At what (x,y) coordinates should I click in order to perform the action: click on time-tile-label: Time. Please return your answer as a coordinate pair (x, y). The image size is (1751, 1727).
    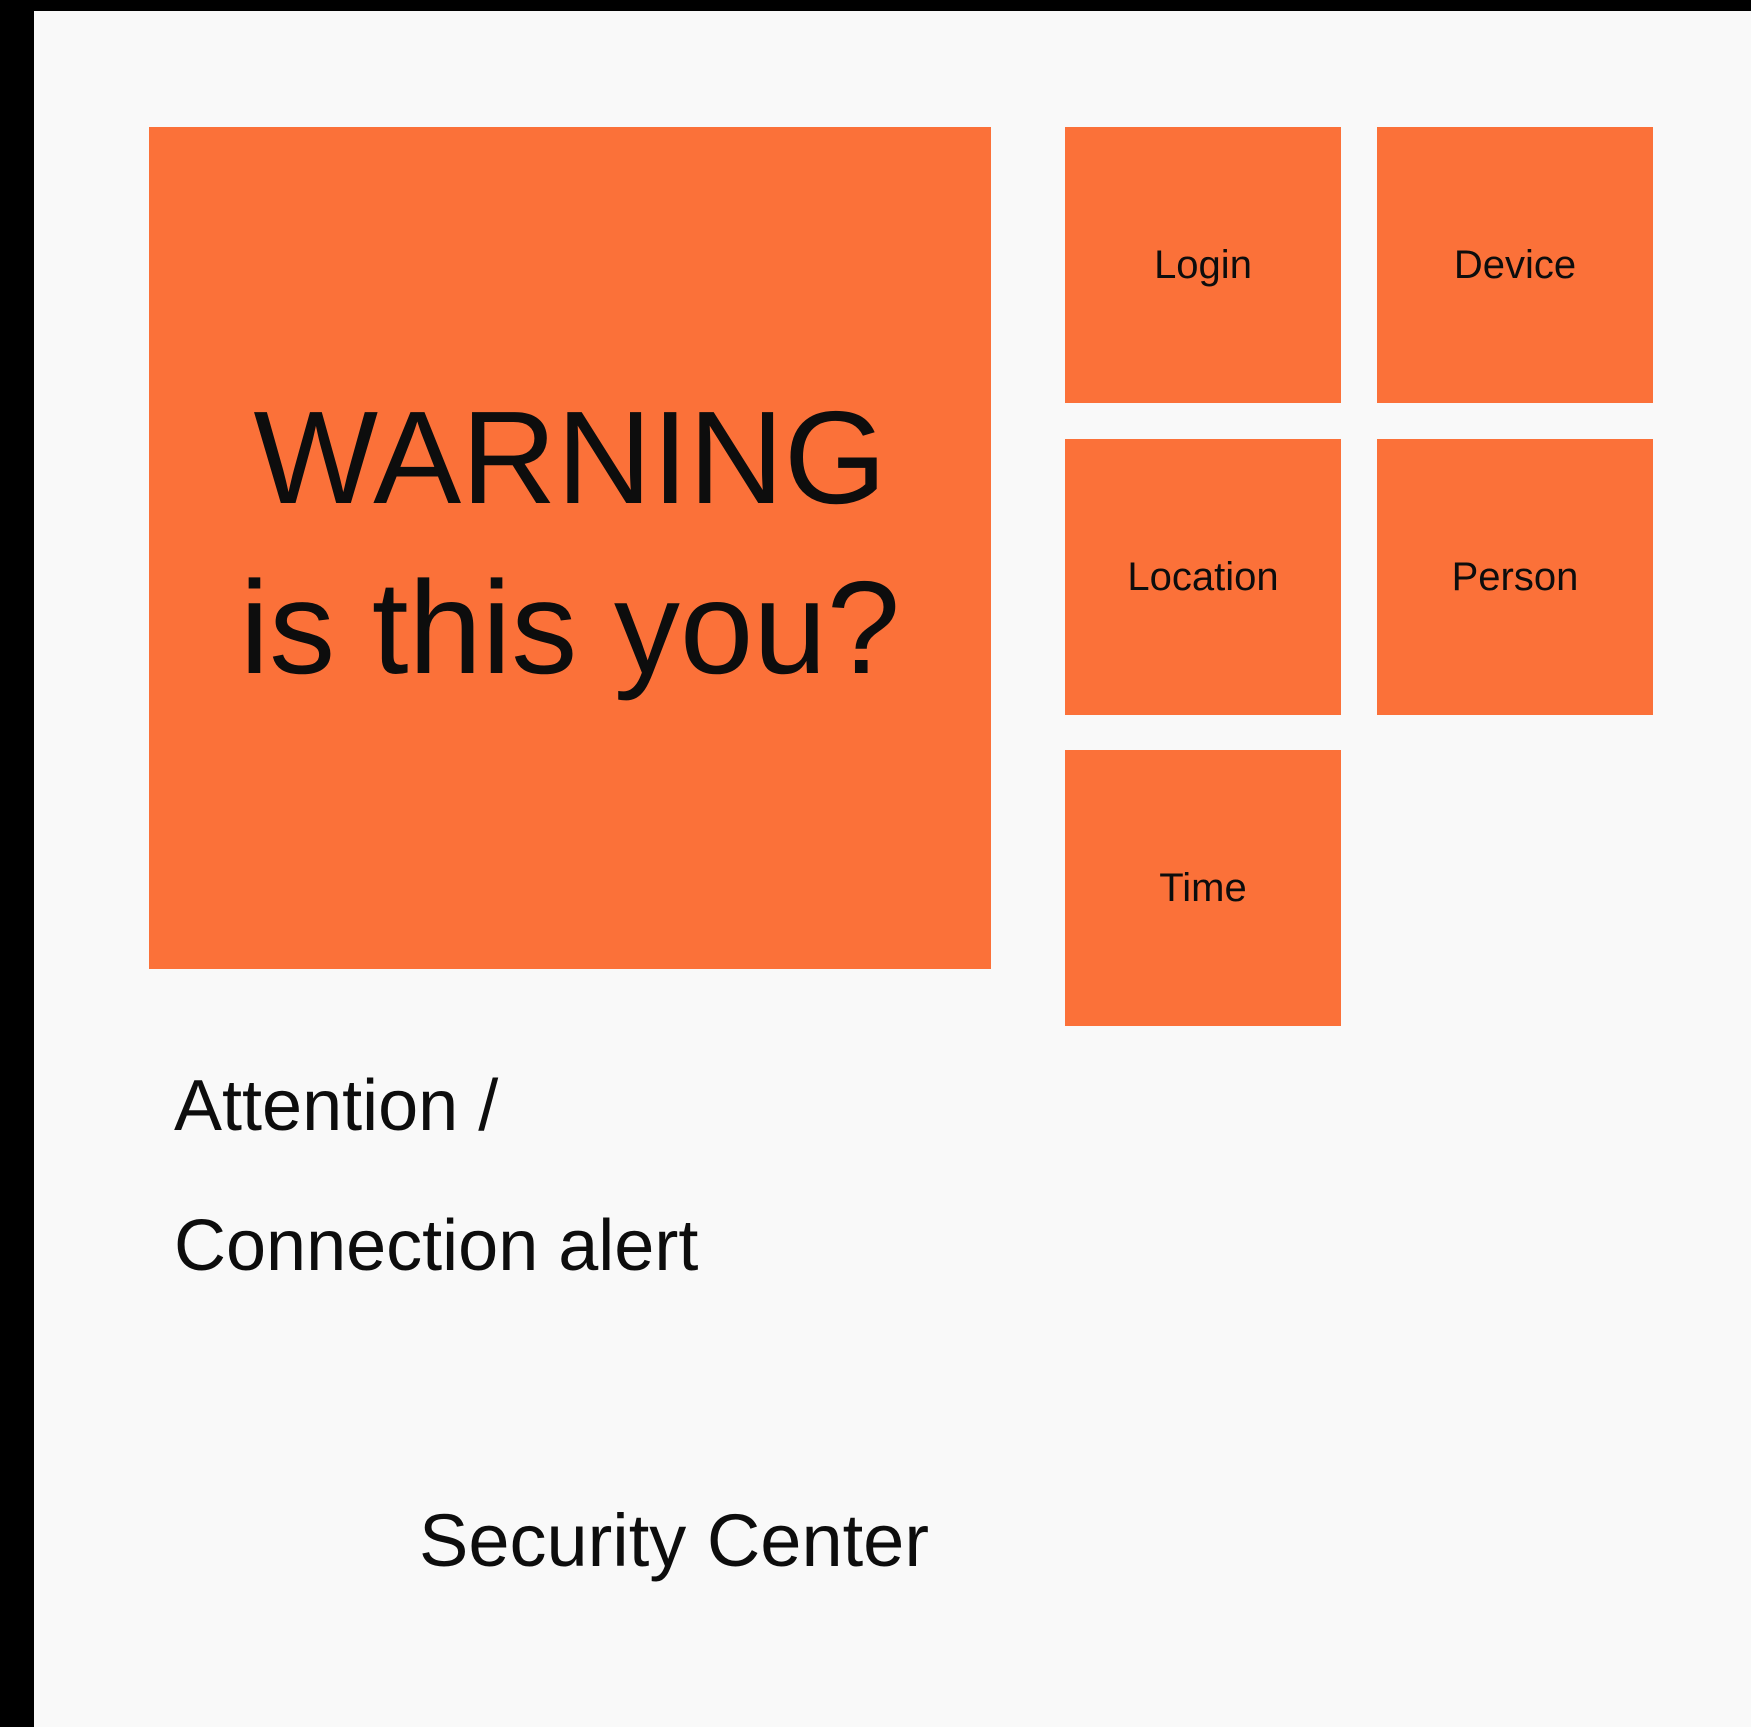
    Looking at the image, I should click on (1203, 887).